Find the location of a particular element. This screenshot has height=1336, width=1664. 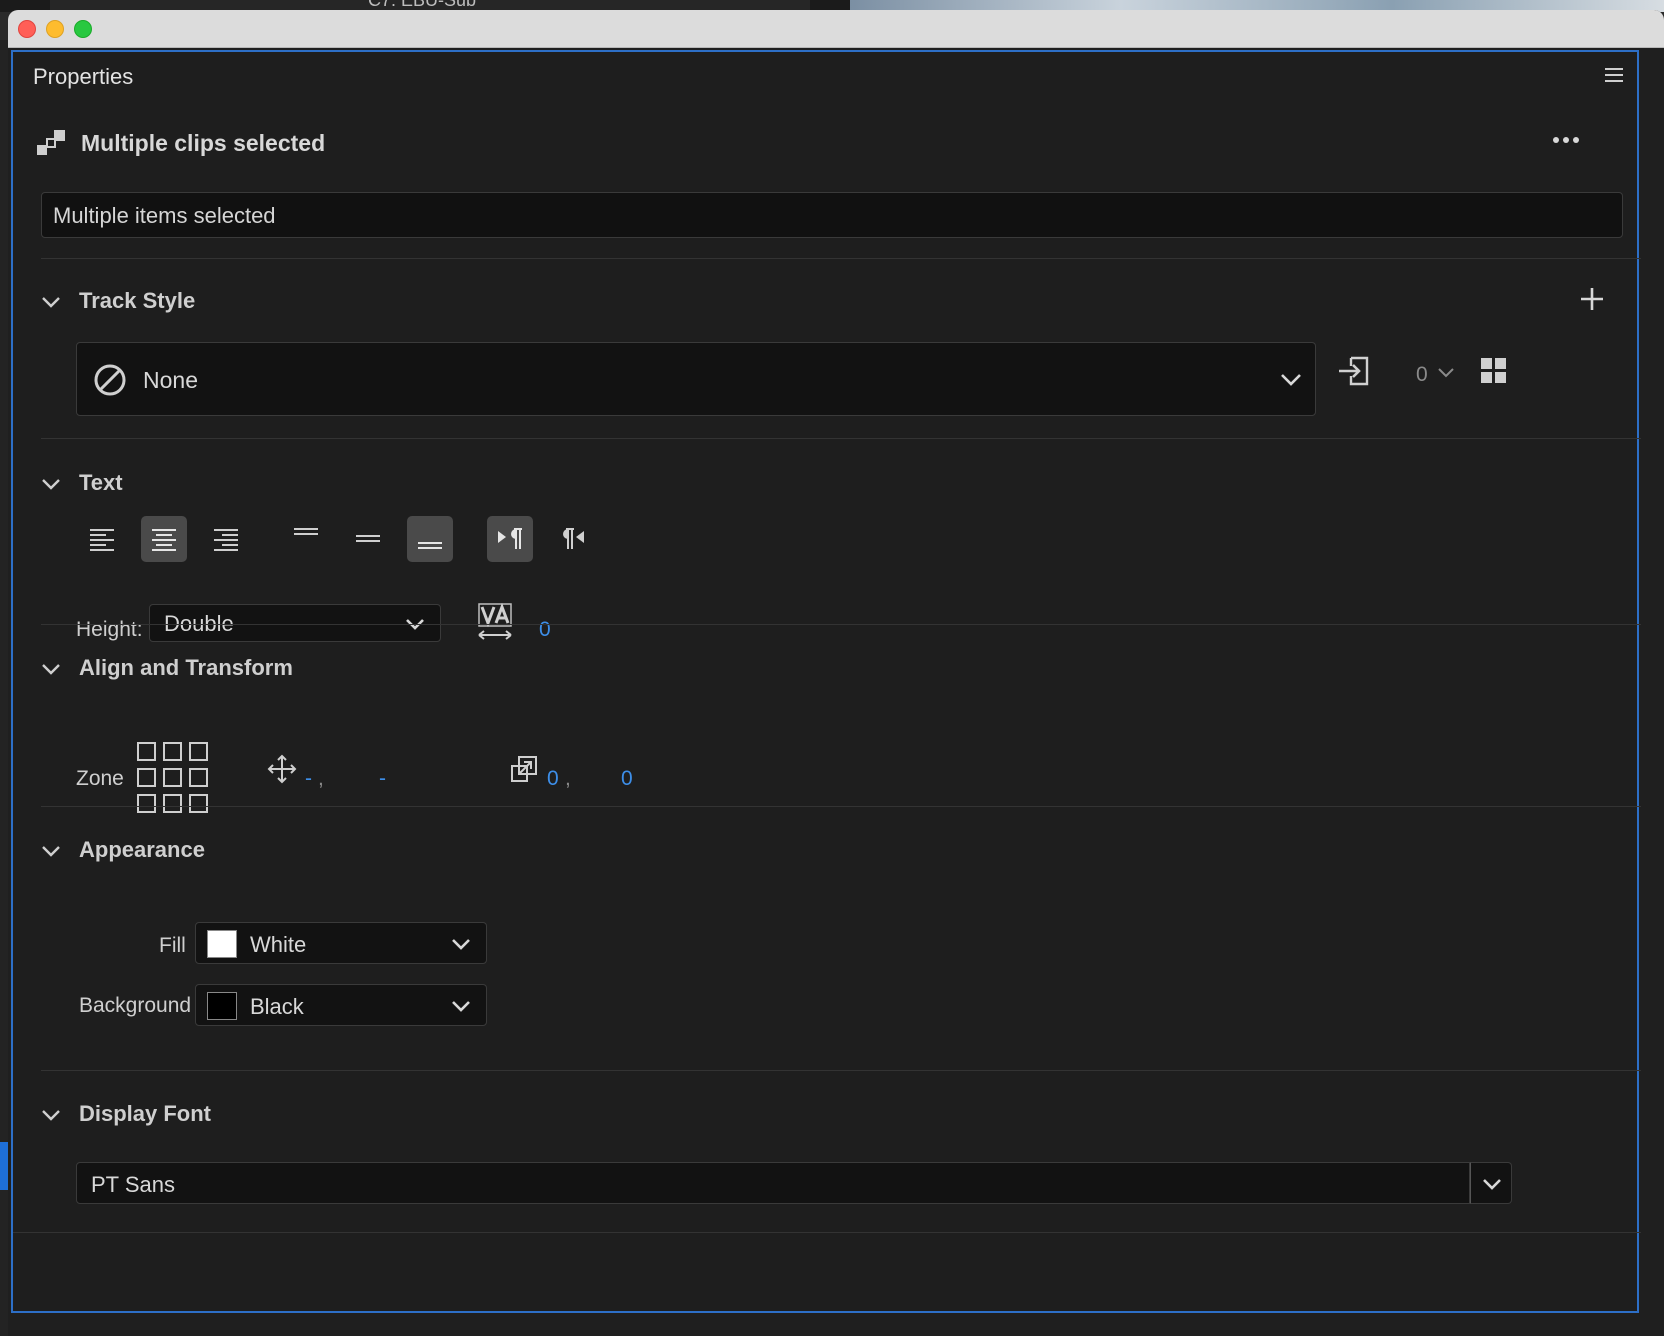

section-title-align-transform: Align and Transform is located at coordinates (186, 667).